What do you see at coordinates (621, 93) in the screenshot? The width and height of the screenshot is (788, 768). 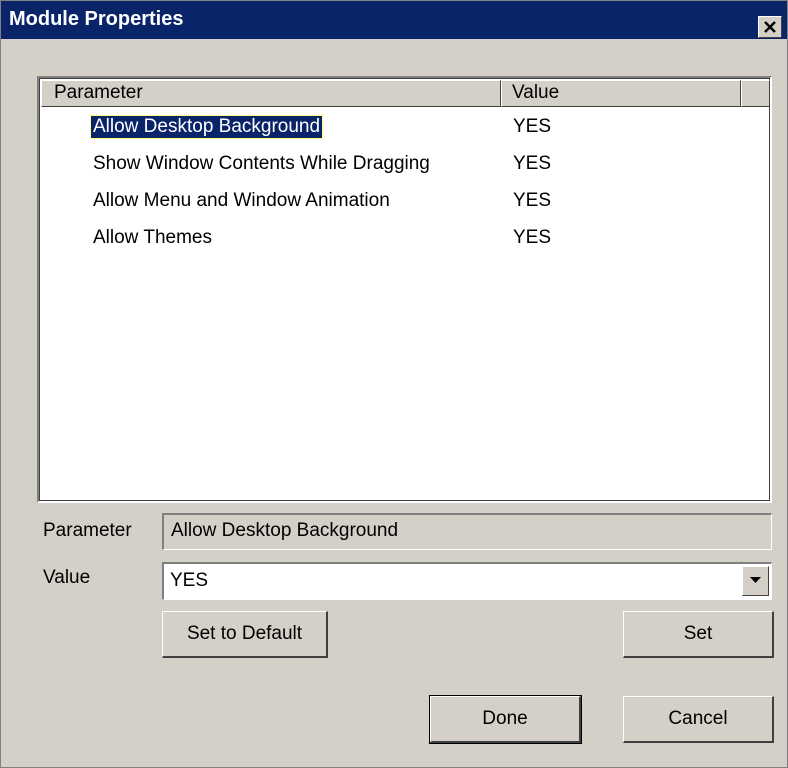 I see `column-header-value: Value` at bounding box center [621, 93].